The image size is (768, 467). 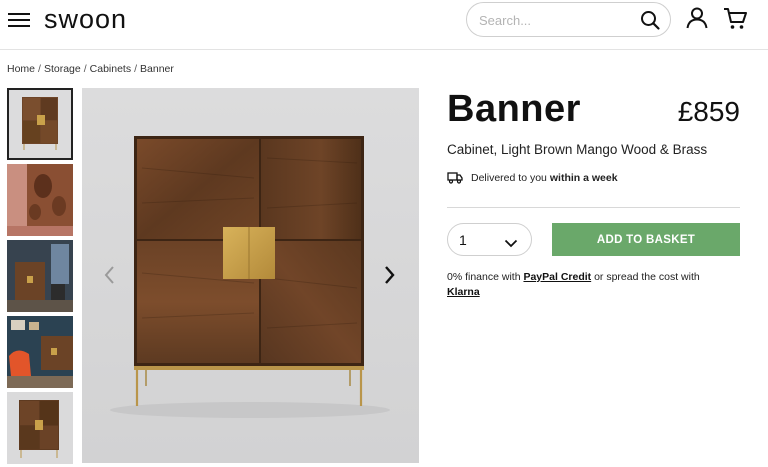 I want to click on divider, so click(x=593, y=207).